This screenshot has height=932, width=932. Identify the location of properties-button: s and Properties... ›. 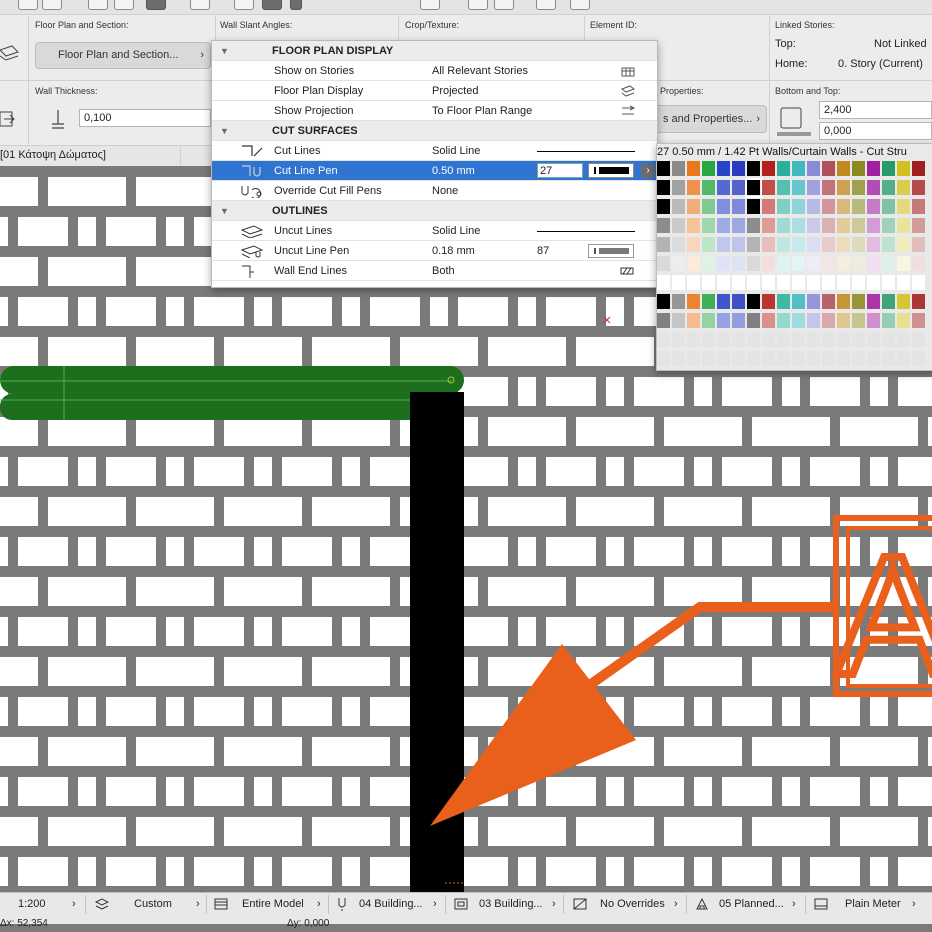
(706, 119).